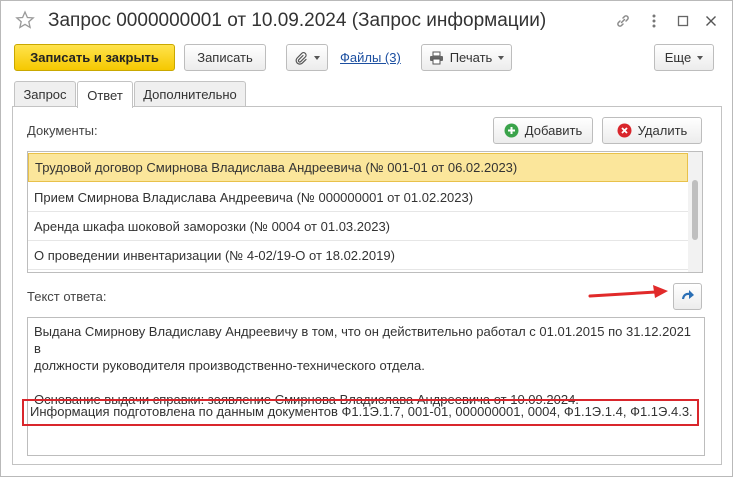 This screenshot has width=733, height=477. I want to click on files-link: Файлы (3), so click(370, 57).